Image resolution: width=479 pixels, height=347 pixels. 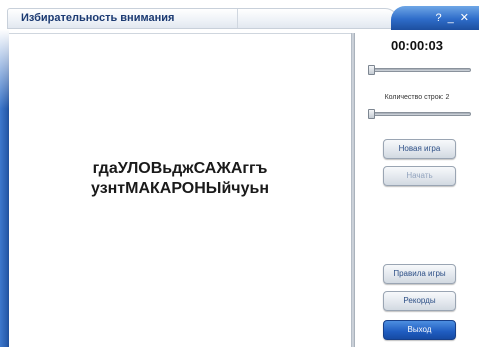 I want to click on window-title-tab: Избирательность внимания, so click(x=203, y=18).